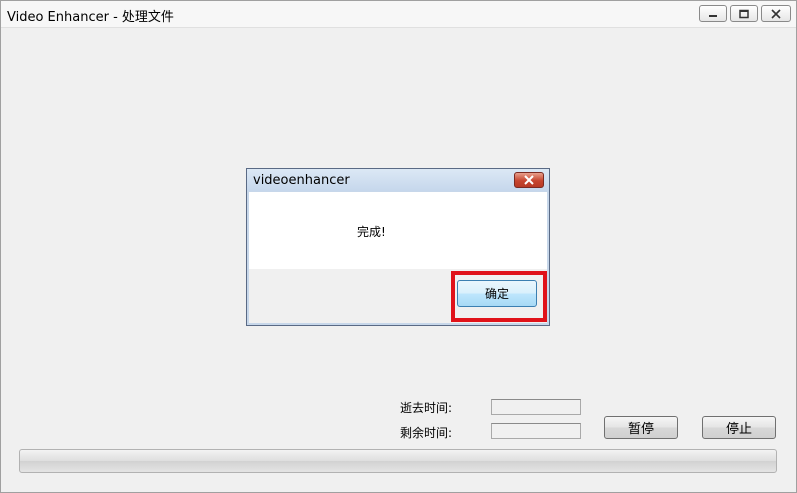 This screenshot has width=797, height=493. I want to click on message-dialog: videoenhancer 完成! 确定, so click(398, 247).